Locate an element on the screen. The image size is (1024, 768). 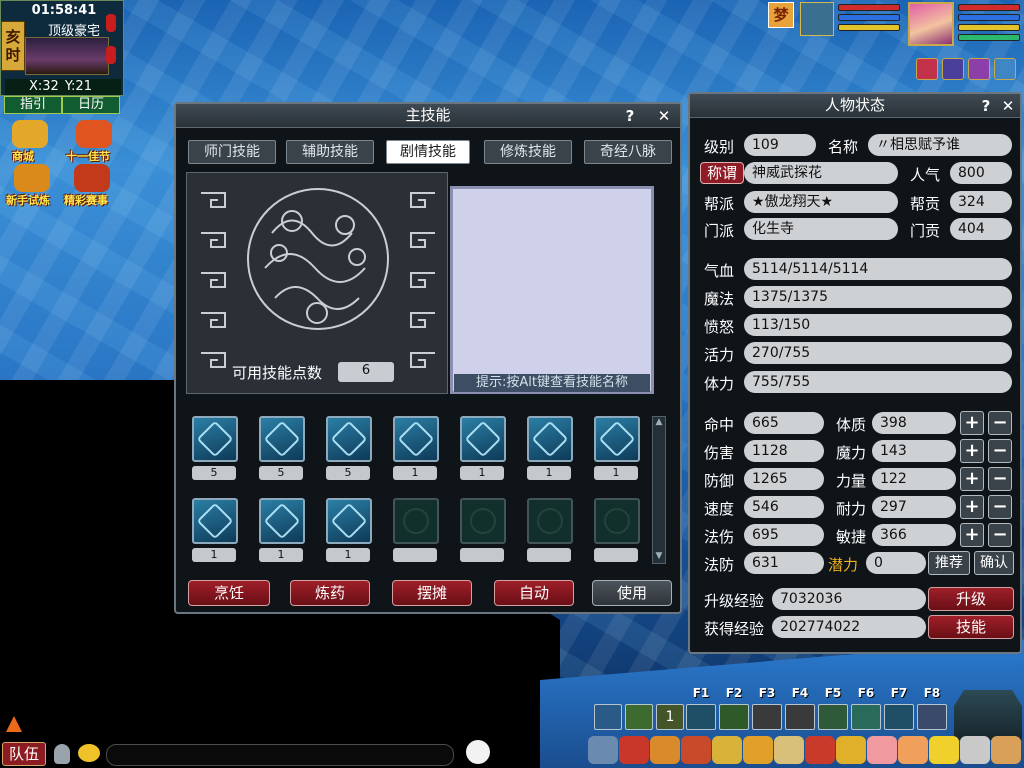
auto-button: 自动 is located at coordinates (534, 593).